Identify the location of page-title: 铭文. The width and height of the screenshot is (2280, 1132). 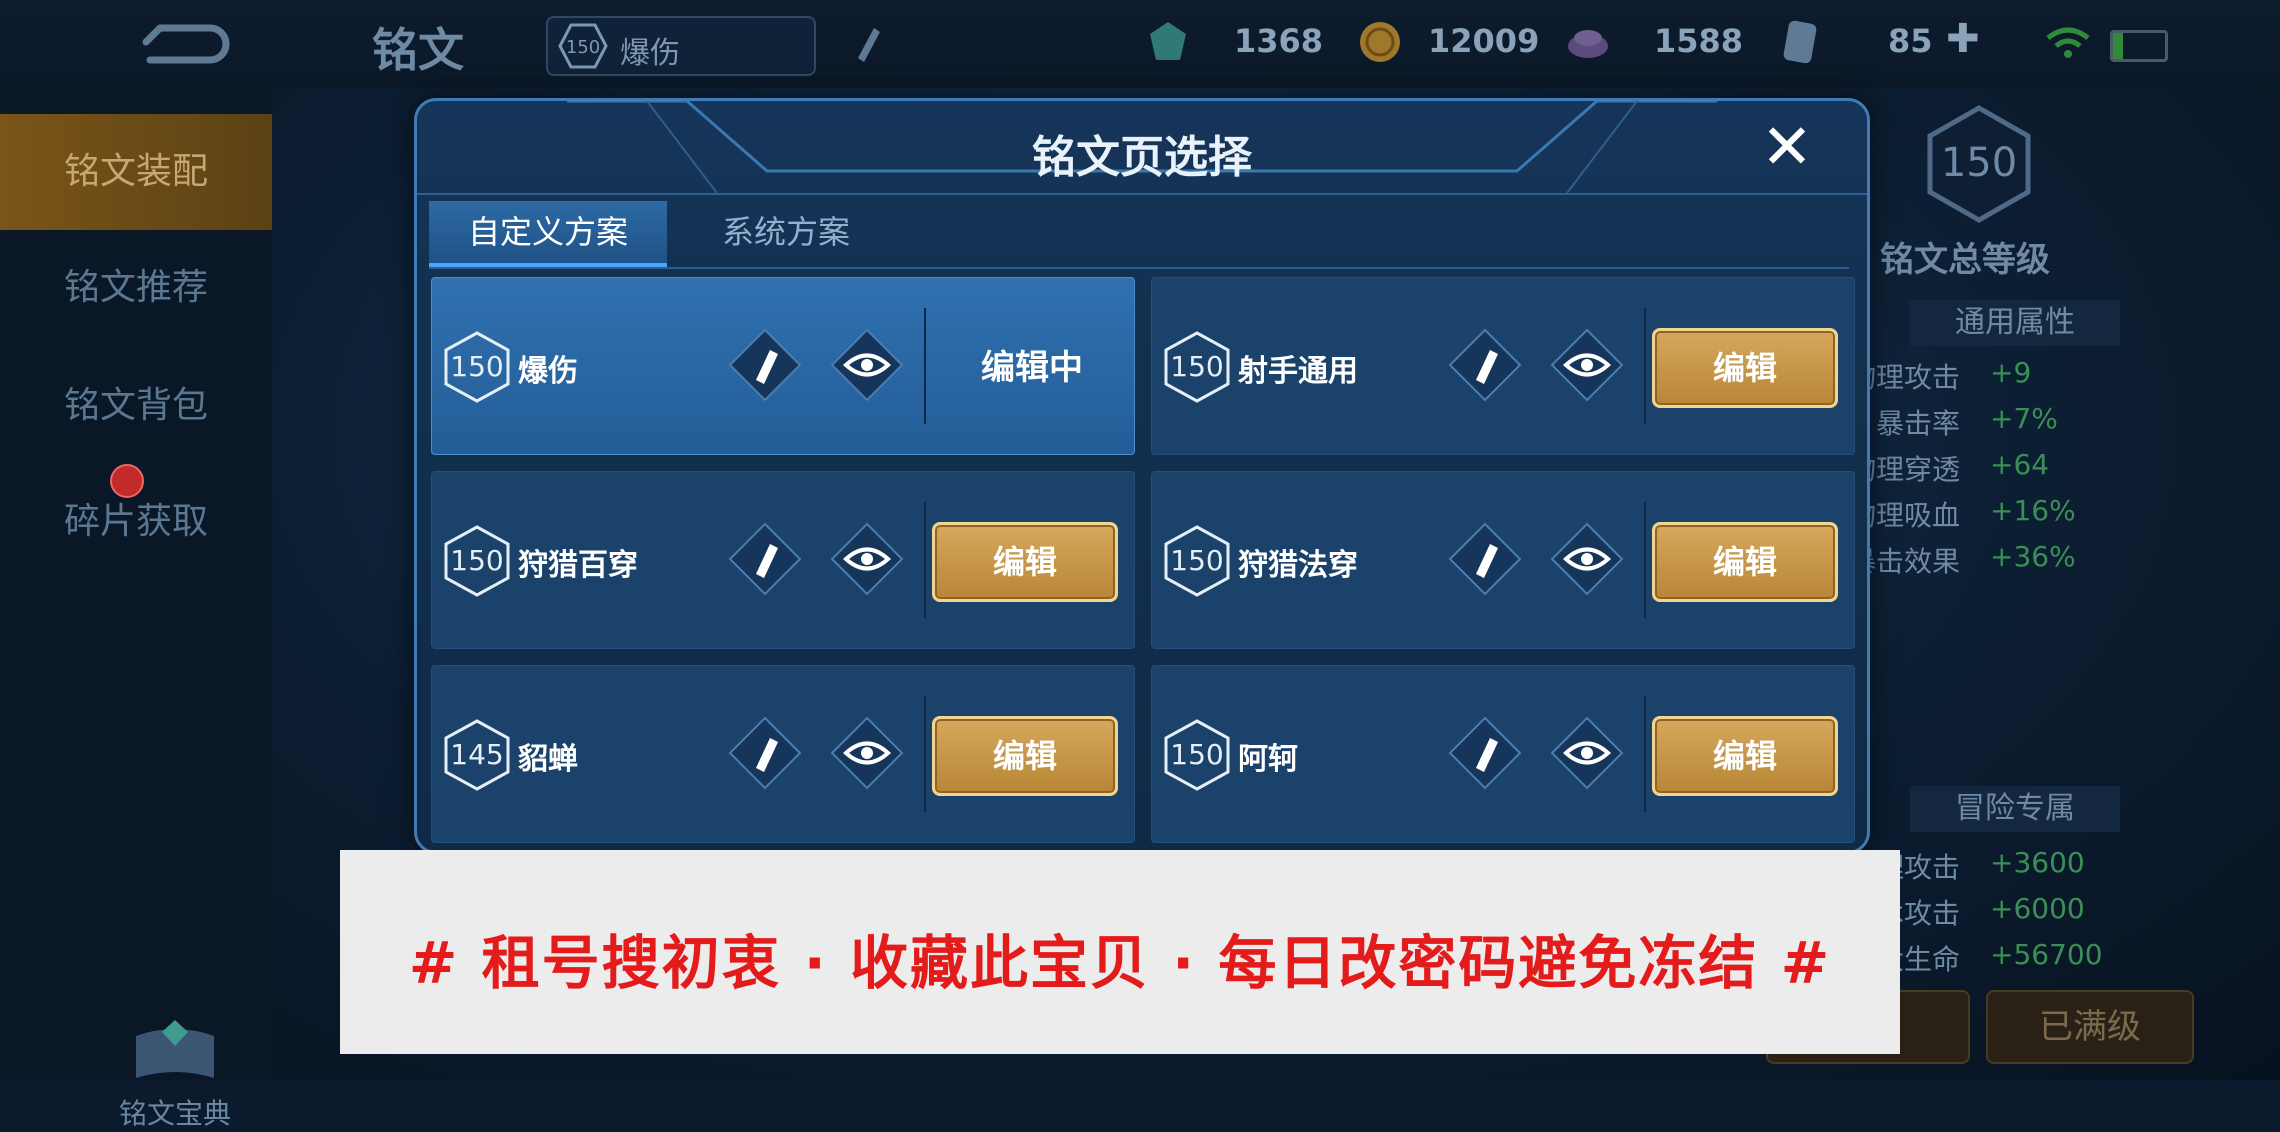
(418, 50).